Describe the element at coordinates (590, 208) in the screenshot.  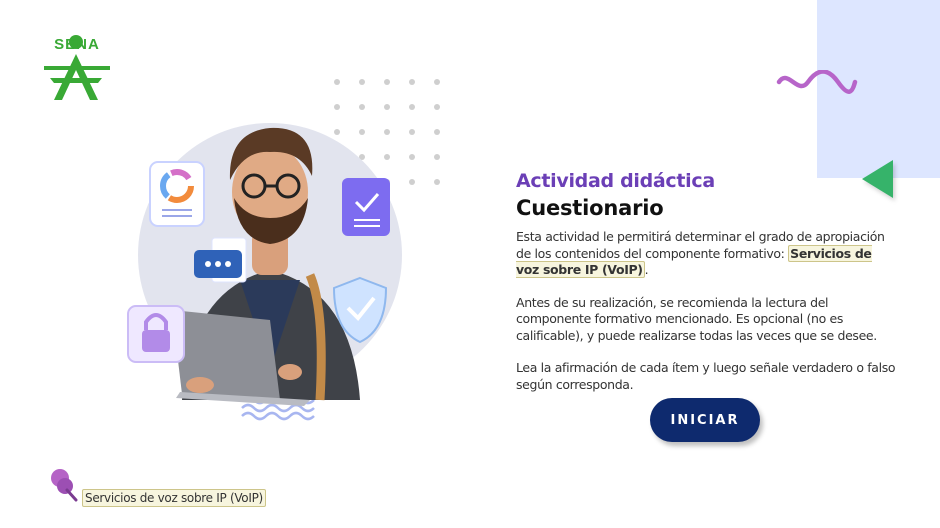
I see `page-title: Cuestionario` at that location.